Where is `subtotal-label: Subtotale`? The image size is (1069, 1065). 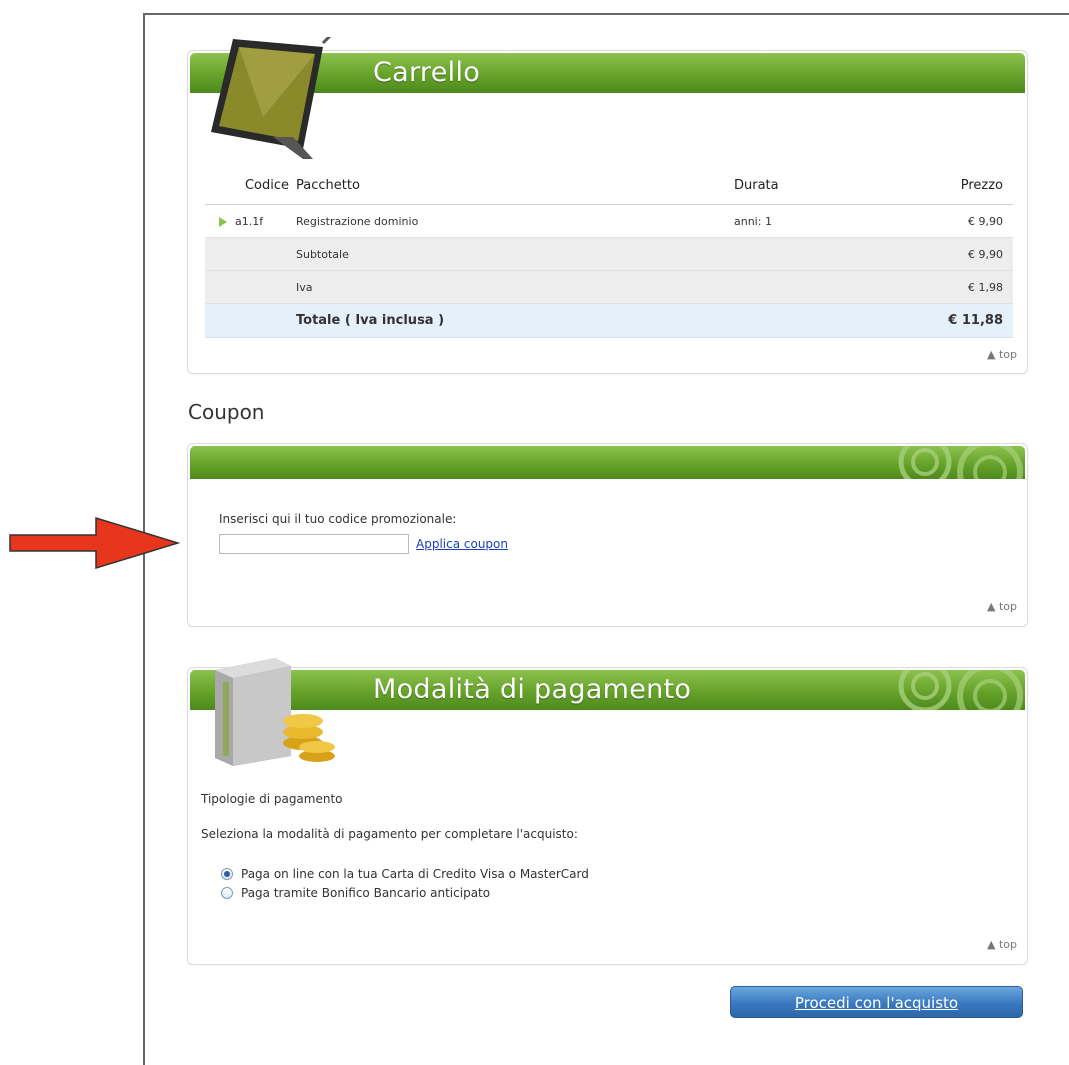 subtotal-label: Subtotale is located at coordinates (514, 254).